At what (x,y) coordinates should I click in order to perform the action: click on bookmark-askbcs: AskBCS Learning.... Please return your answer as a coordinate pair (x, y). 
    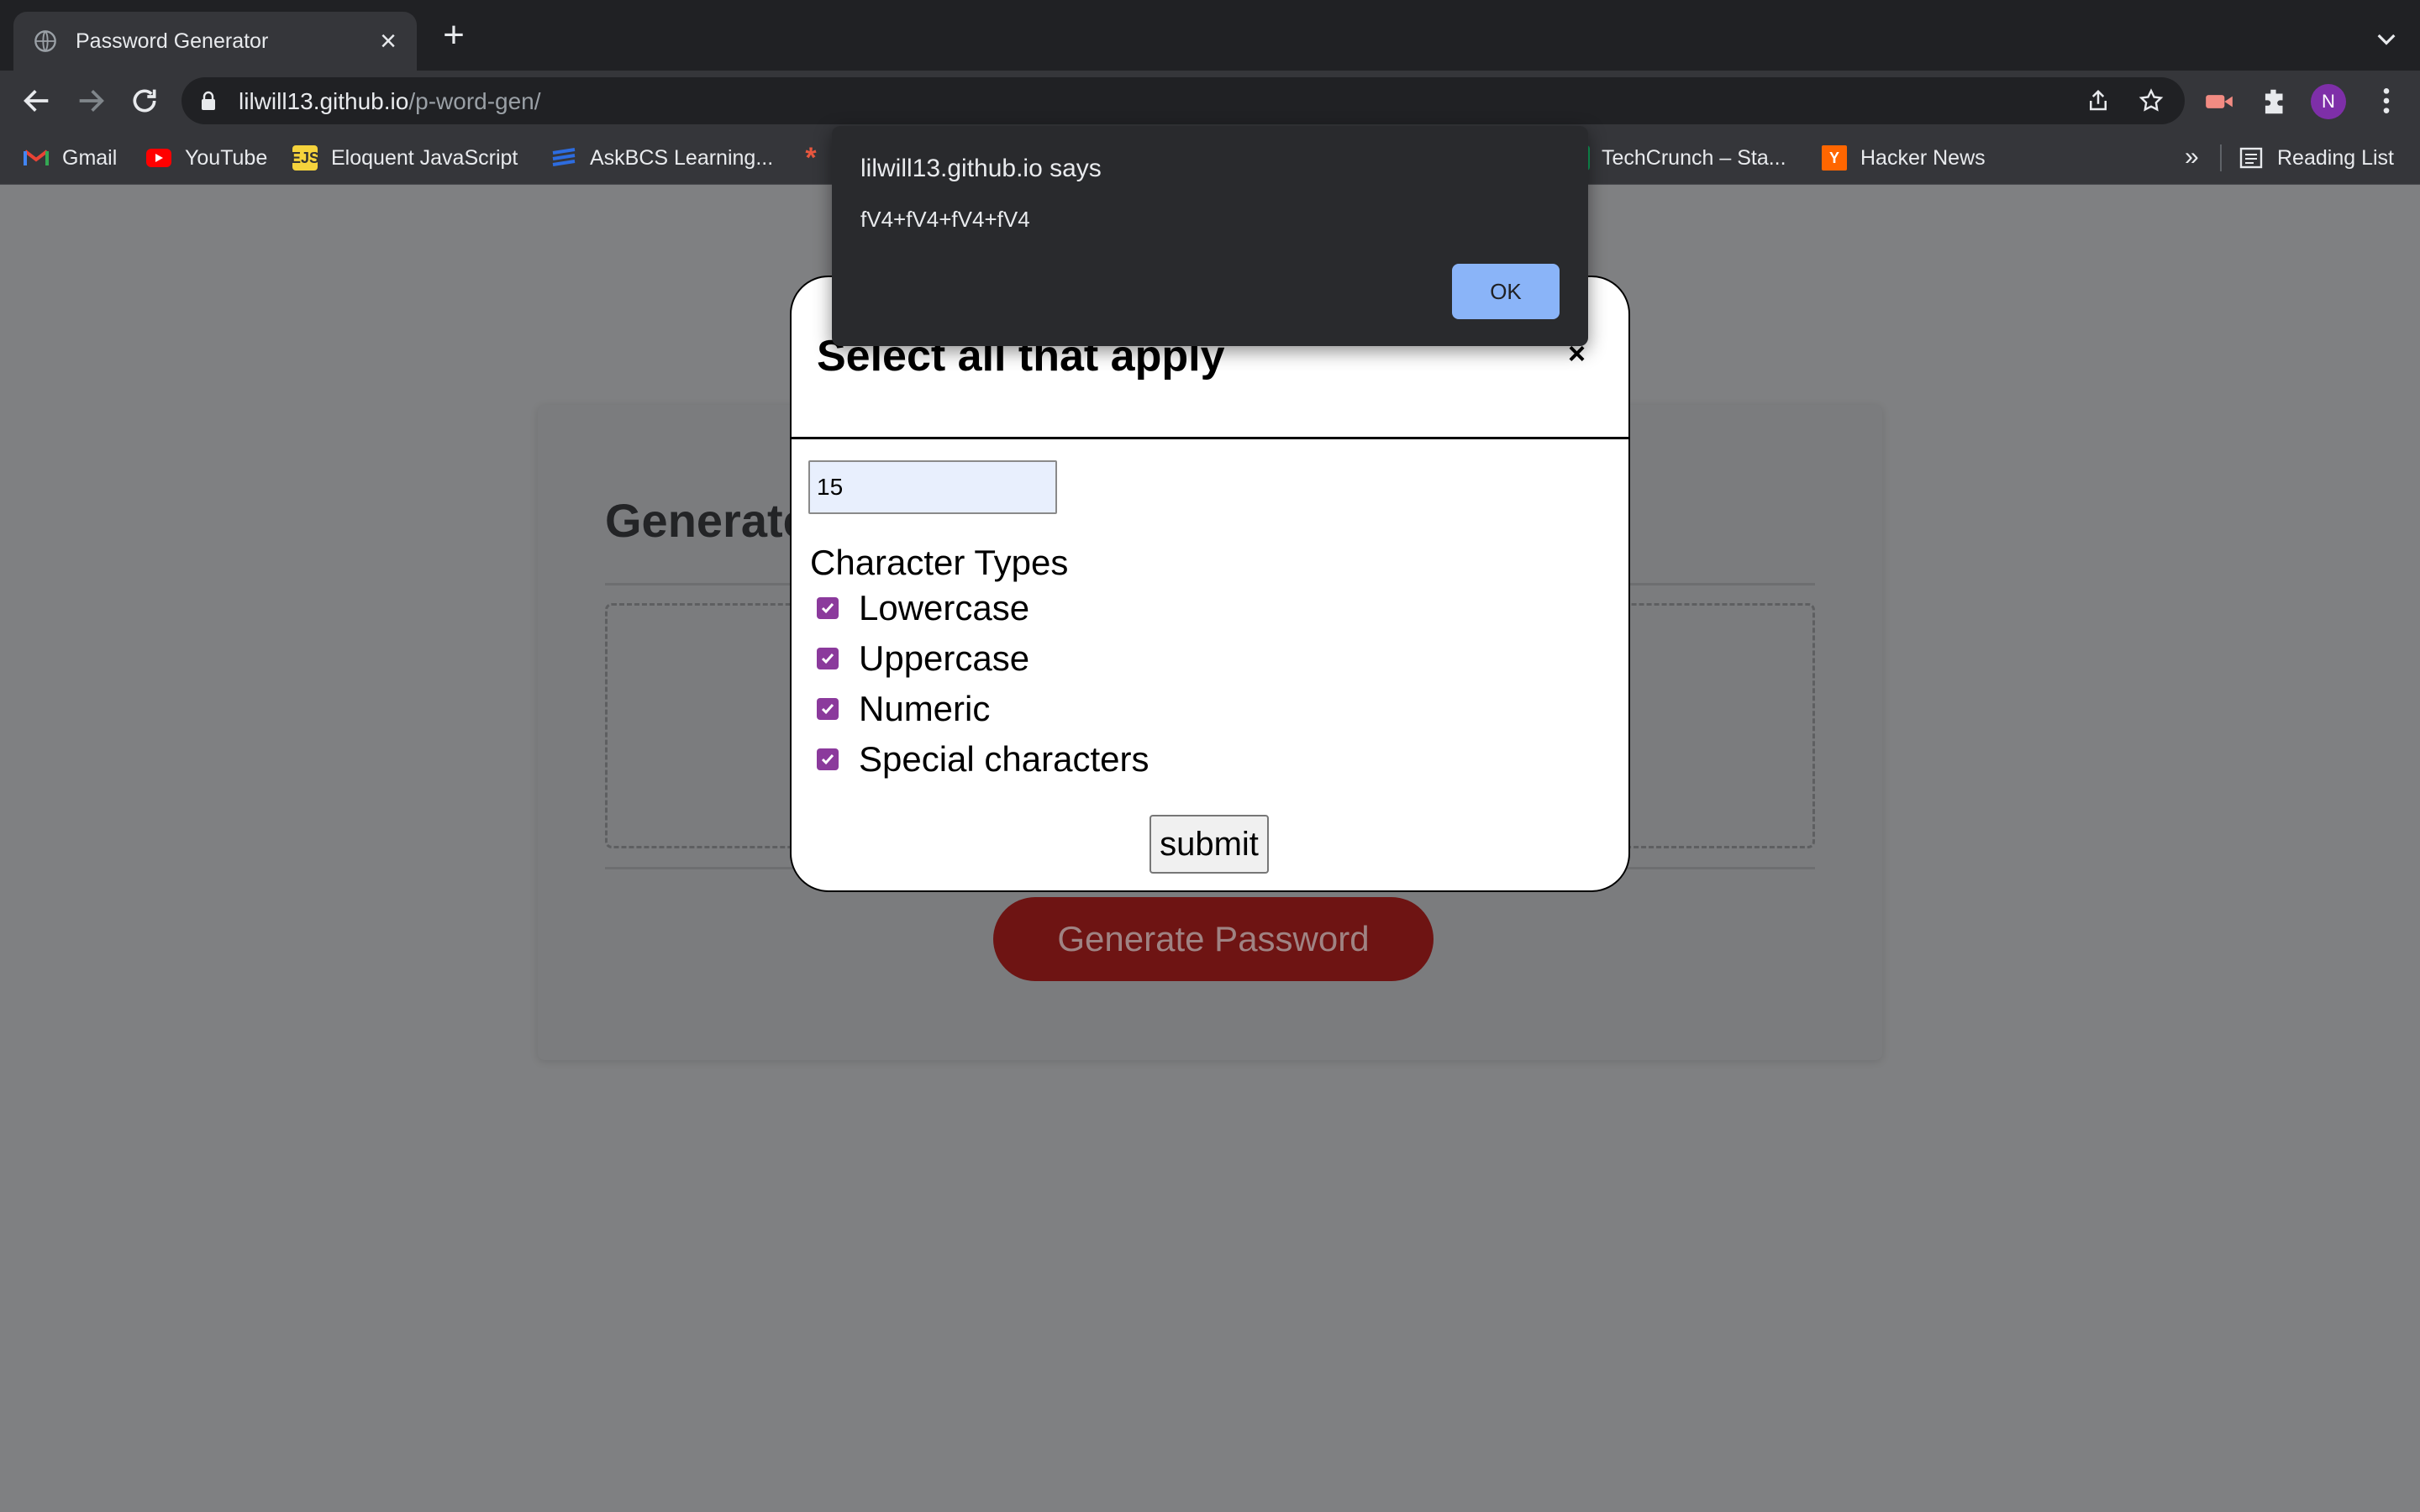
    Looking at the image, I should click on (662, 158).